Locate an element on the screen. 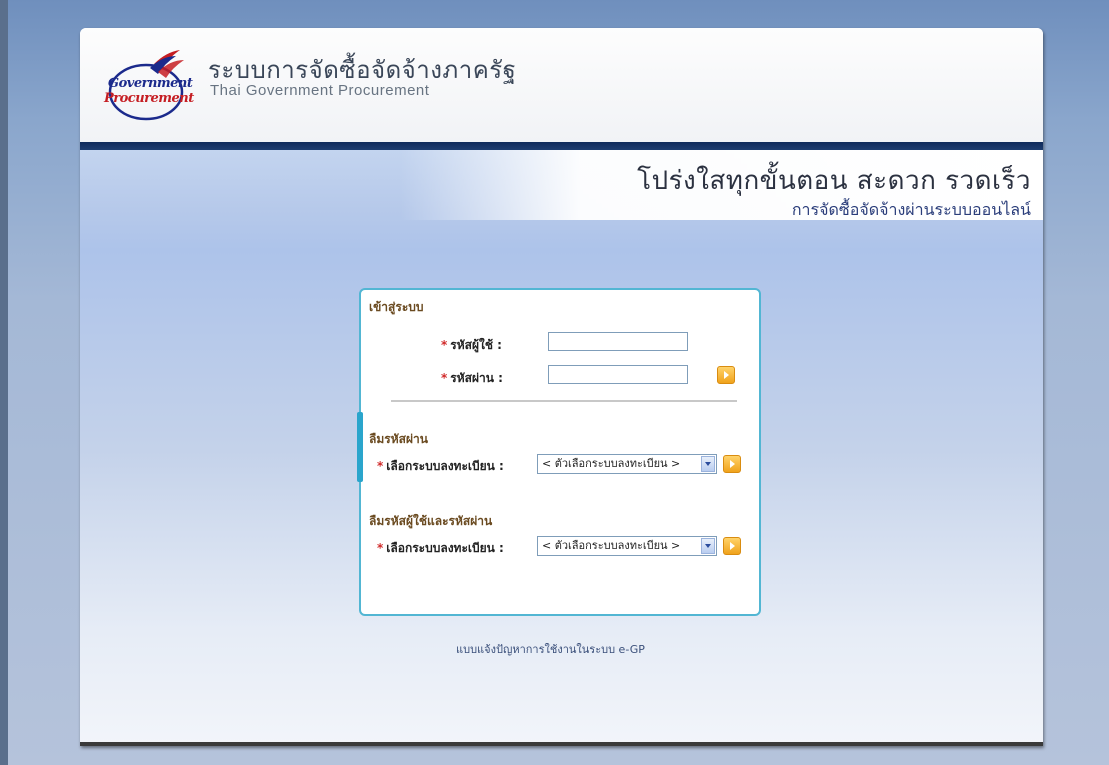 The width and height of the screenshot is (1109, 765). window-edge is located at coordinates (4, 382).